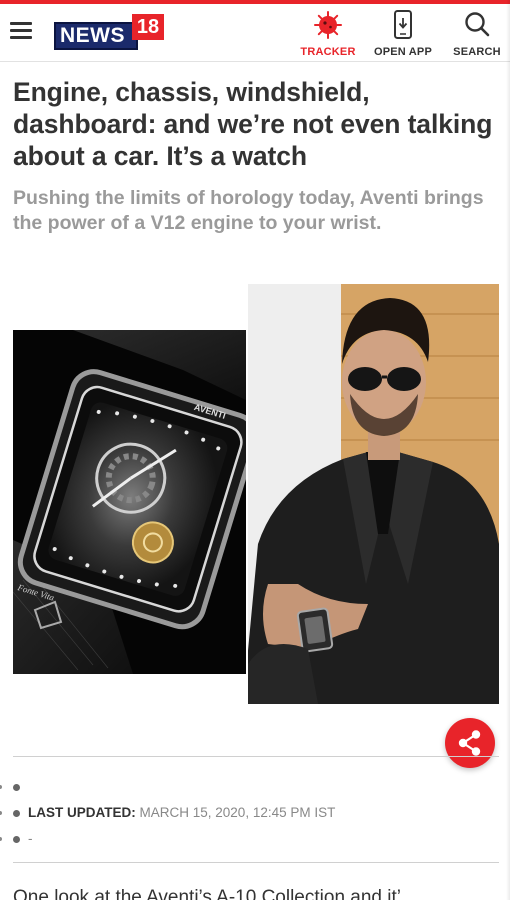 This screenshot has width=510, height=900. I want to click on meta-item-byline, so click(256, 787).